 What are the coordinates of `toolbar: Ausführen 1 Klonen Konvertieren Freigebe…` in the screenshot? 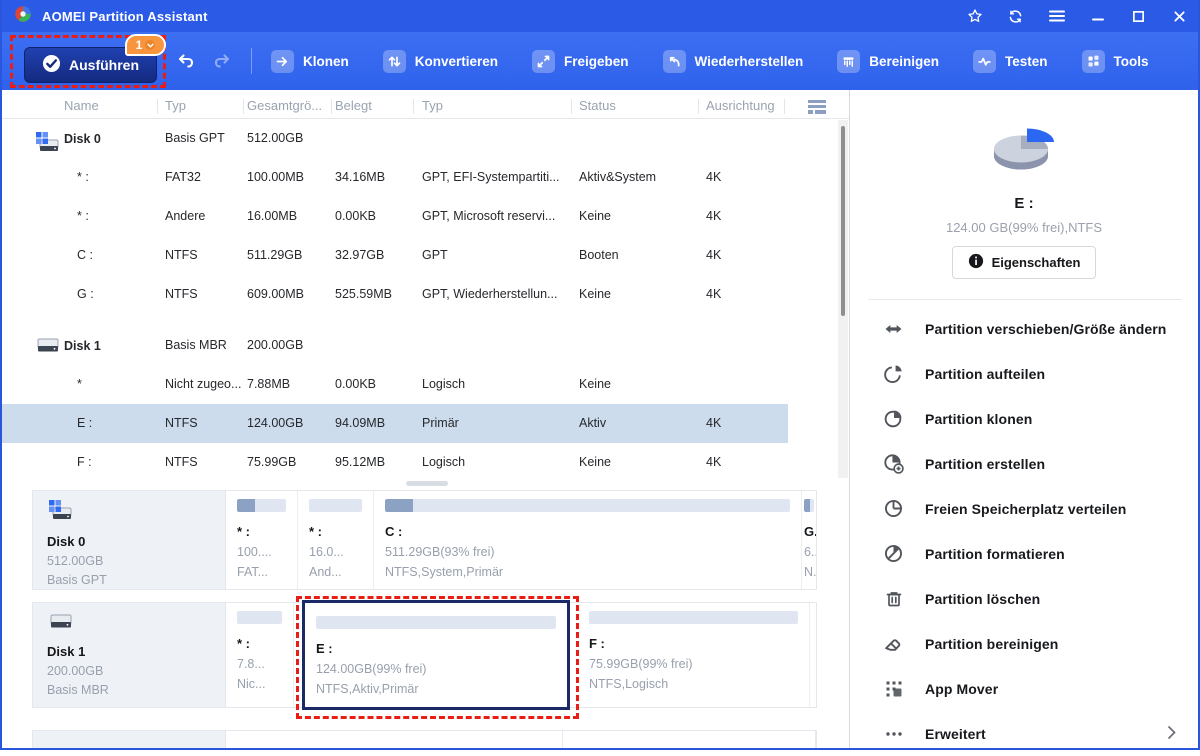 It's located at (600, 61).